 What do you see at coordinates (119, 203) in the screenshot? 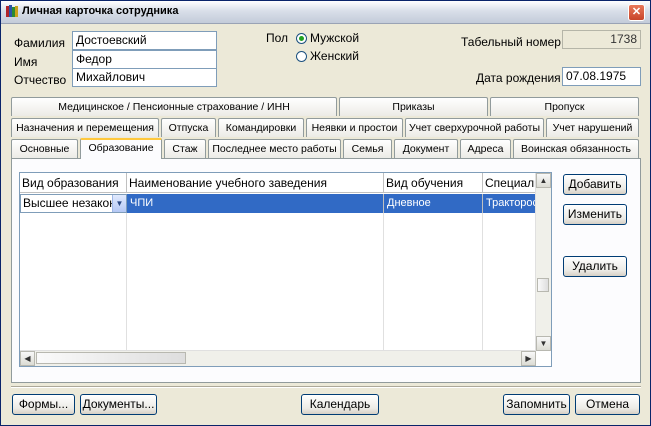
I see `chevron-down-icon: ▼` at bounding box center [119, 203].